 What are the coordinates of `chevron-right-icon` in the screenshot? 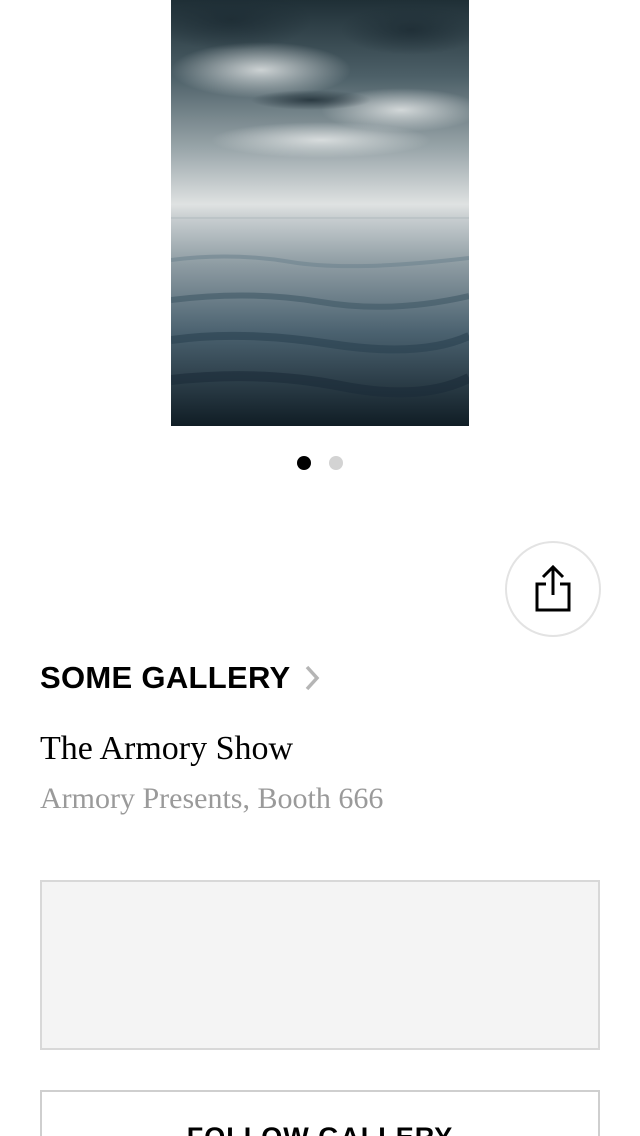 It's located at (313, 678).